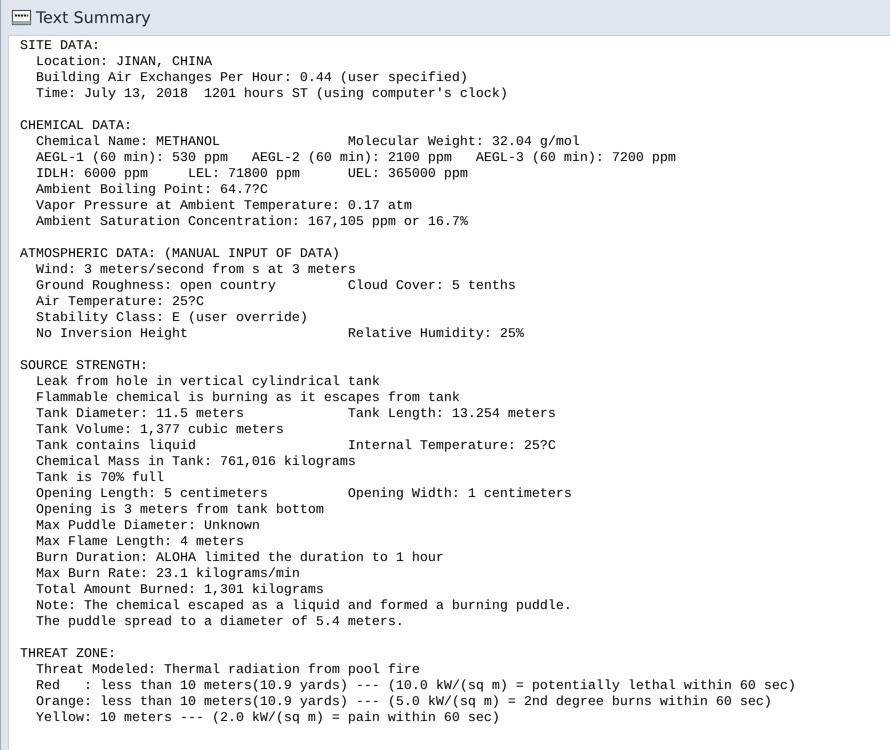 This screenshot has width=890, height=750. Describe the element at coordinates (408, 175) in the screenshot. I see `summary-line: UEL: 365000 ppm` at that location.